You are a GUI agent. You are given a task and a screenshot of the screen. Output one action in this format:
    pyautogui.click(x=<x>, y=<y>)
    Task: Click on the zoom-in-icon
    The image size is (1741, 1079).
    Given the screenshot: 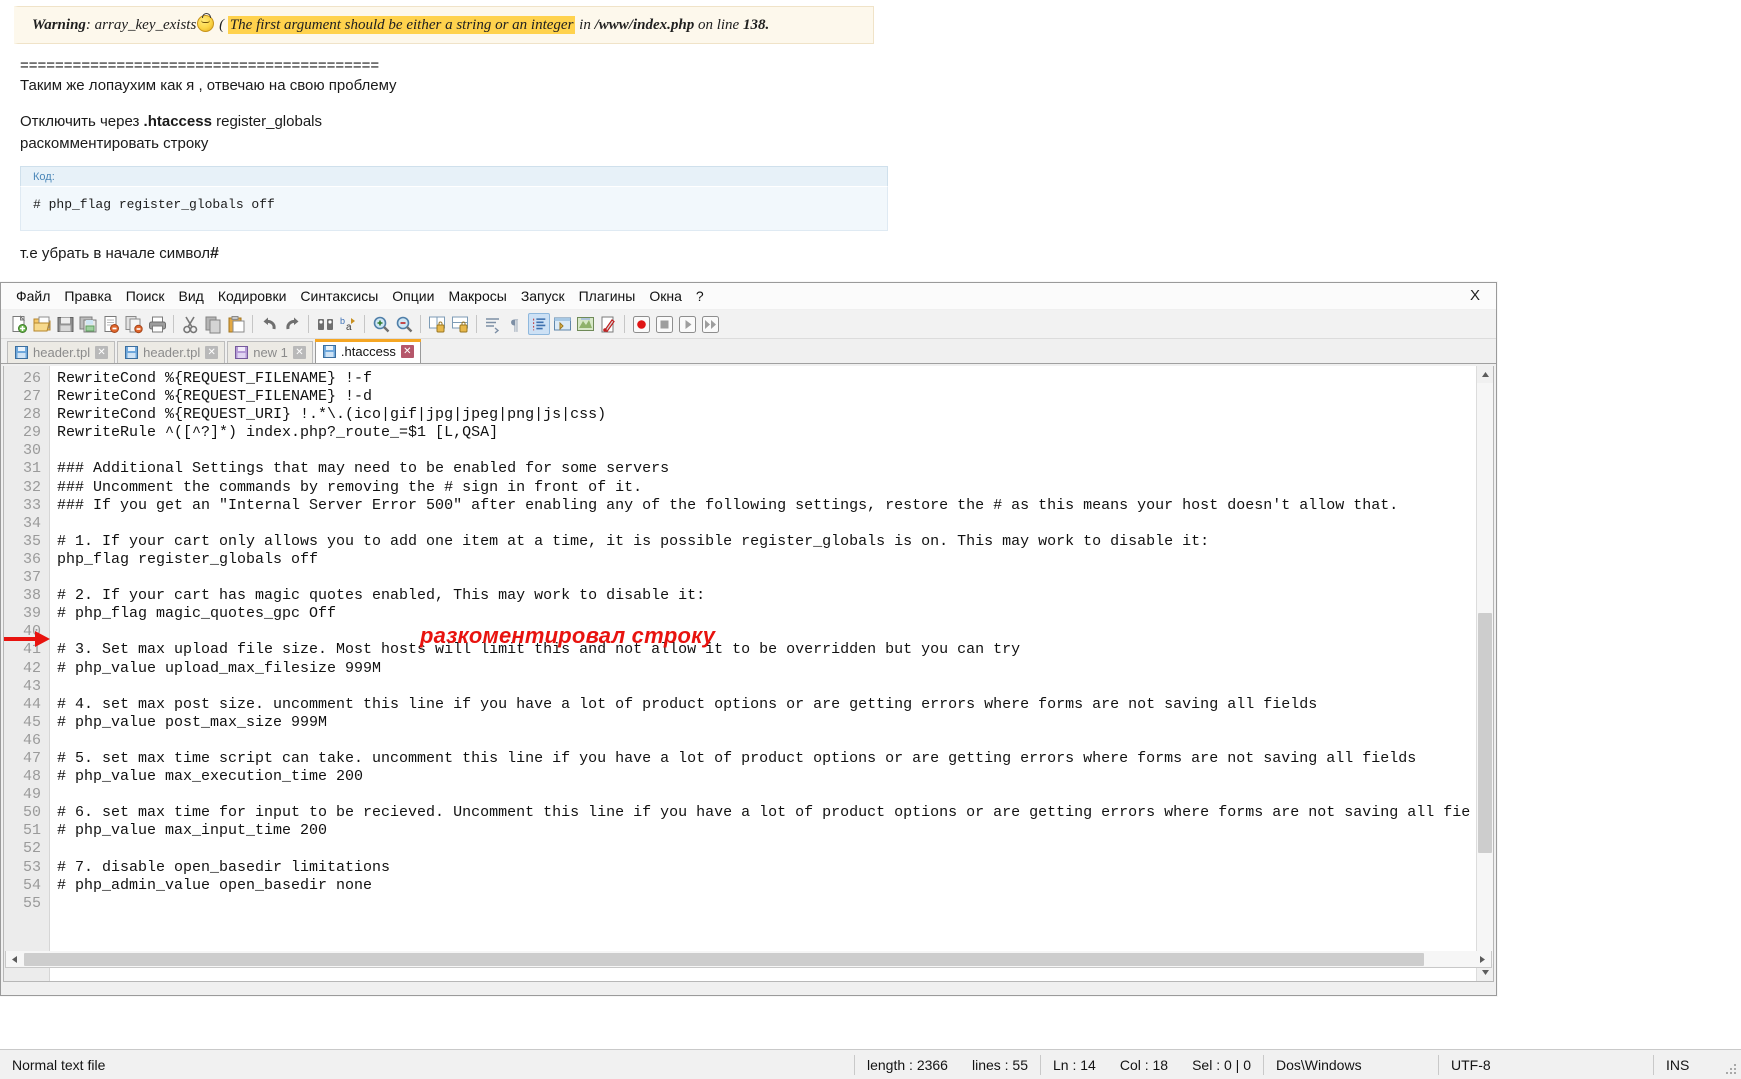 What is the action you would take?
    pyautogui.click(x=381, y=324)
    